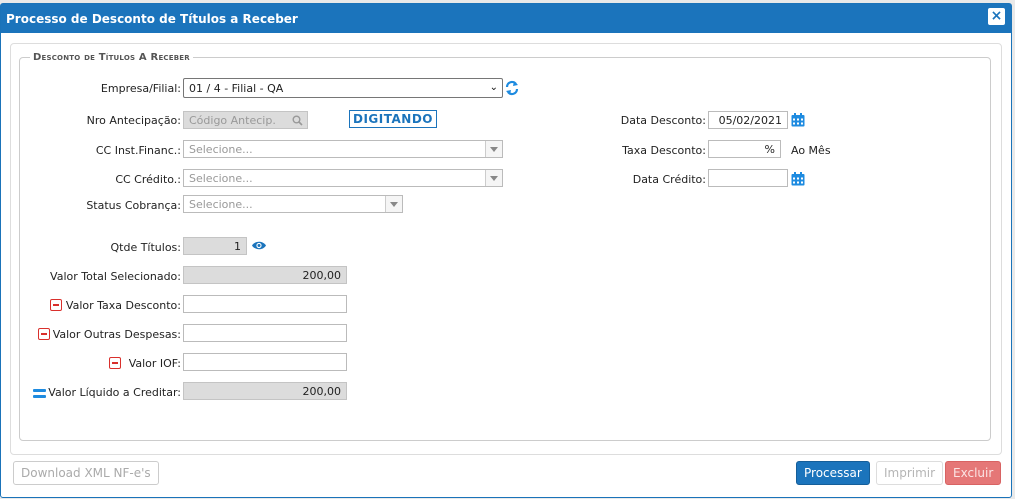 This screenshot has width=1015, height=499. What do you see at coordinates (115, 276) in the screenshot?
I see `valor-total-label: Valor Total Selecionado:` at bounding box center [115, 276].